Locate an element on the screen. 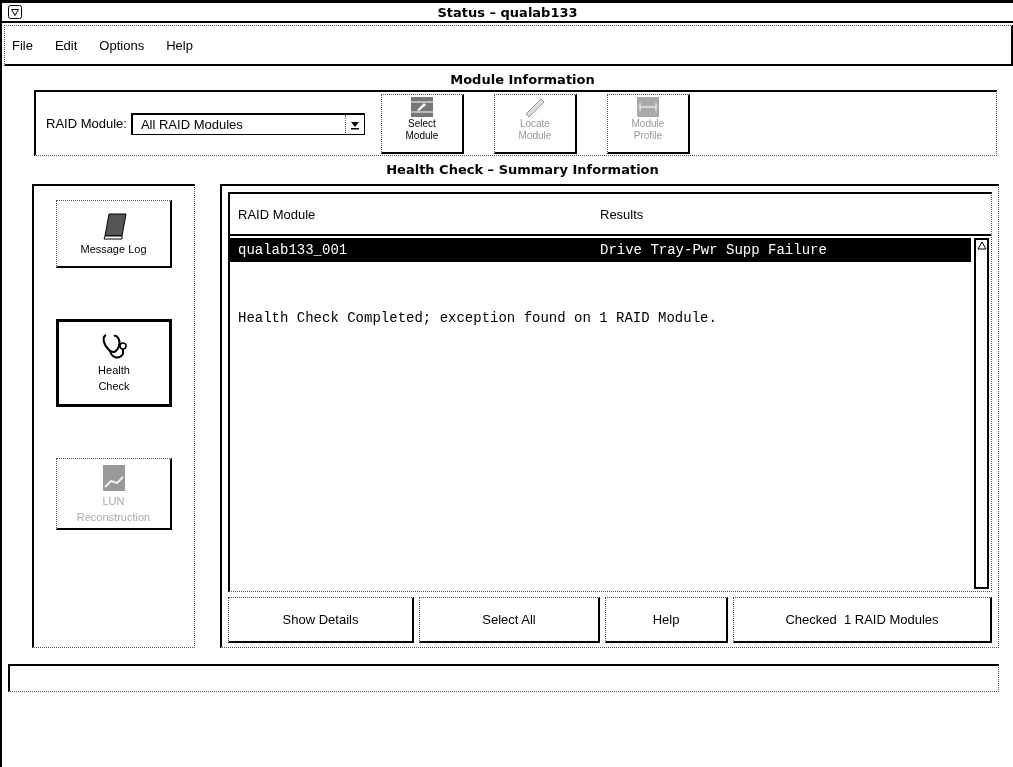  menu-item: File is located at coordinates (22, 45).